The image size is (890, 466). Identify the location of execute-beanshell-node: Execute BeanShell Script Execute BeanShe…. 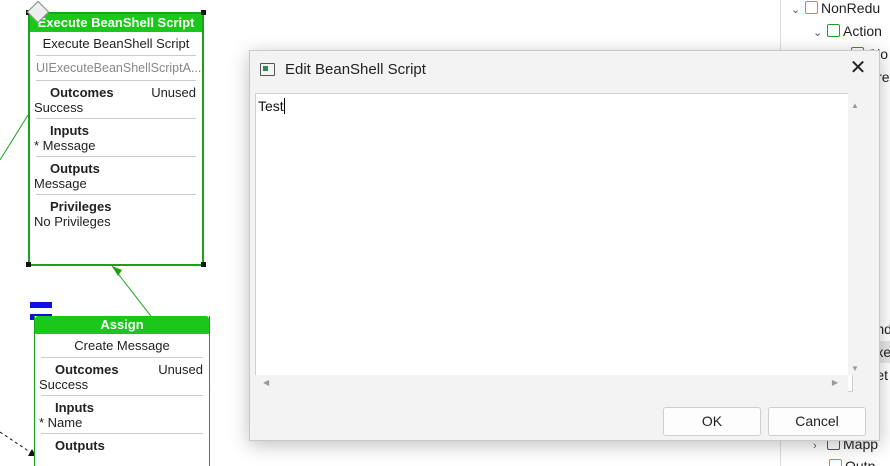
(116, 139).